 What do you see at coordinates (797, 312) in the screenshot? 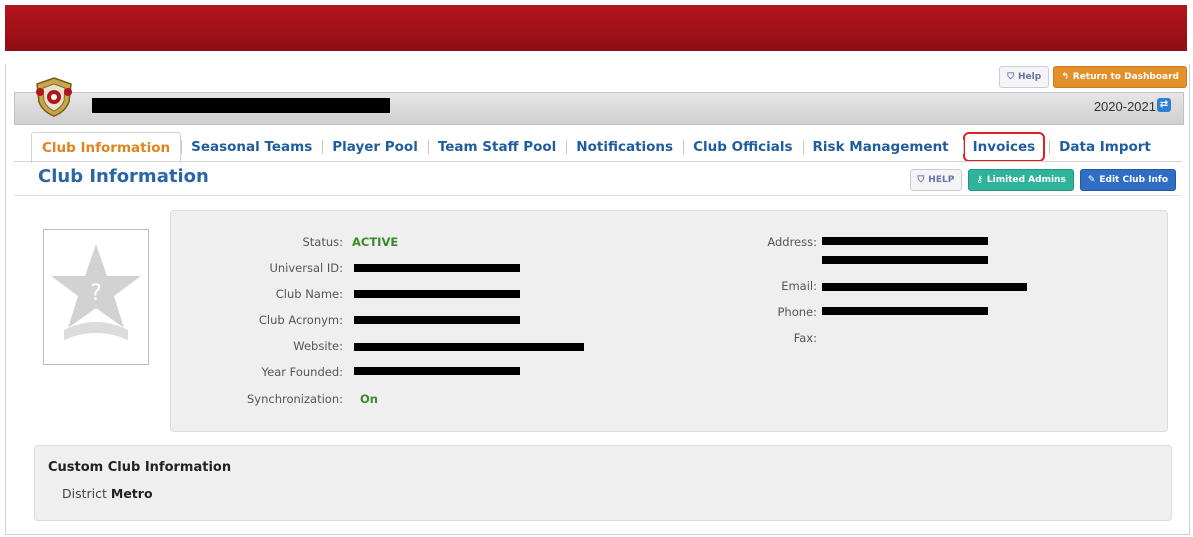
I see `phone-label: Phone:` at bounding box center [797, 312].